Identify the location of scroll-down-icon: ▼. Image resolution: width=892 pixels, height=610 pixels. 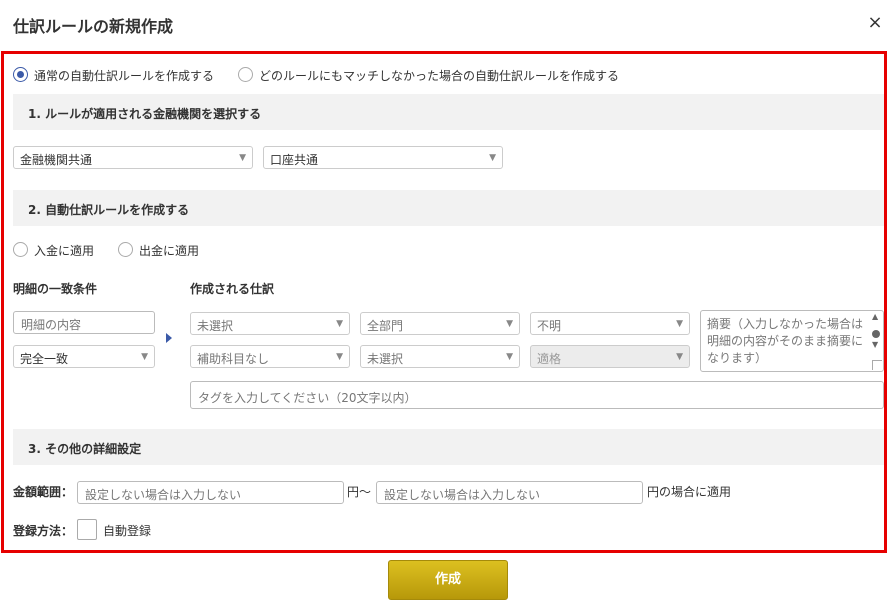
(875, 344).